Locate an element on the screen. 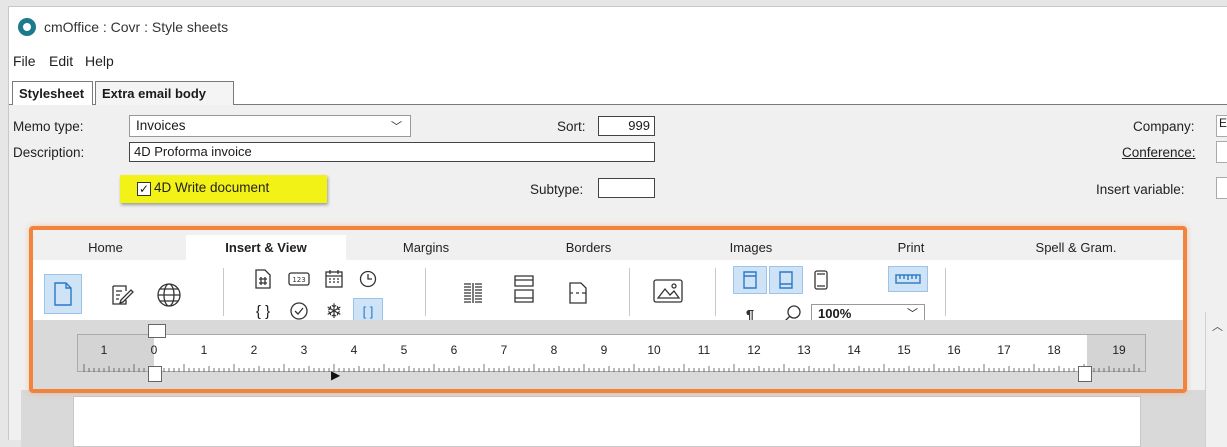  tab-extra-email-body: Extra email body is located at coordinates (164, 93).